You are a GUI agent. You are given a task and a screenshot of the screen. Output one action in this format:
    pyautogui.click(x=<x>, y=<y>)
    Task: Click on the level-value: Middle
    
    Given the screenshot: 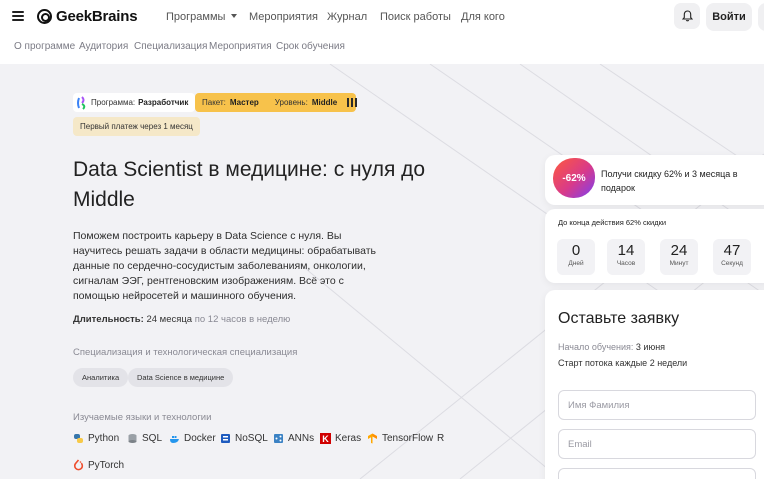 What is the action you would take?
    pyautogui.click(x=324, y=102)
    